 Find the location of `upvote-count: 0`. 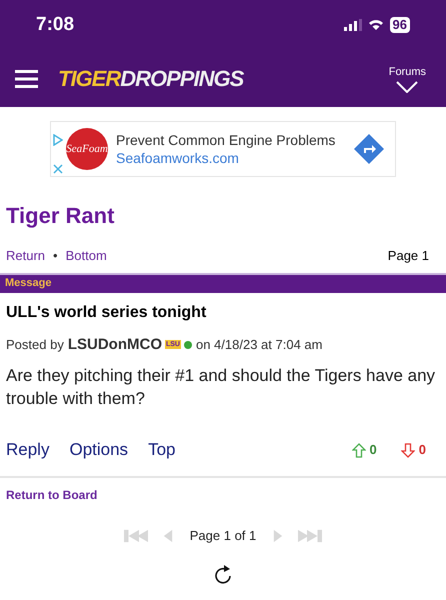

upvote-count: 0 is located at coordinates (373, 450).